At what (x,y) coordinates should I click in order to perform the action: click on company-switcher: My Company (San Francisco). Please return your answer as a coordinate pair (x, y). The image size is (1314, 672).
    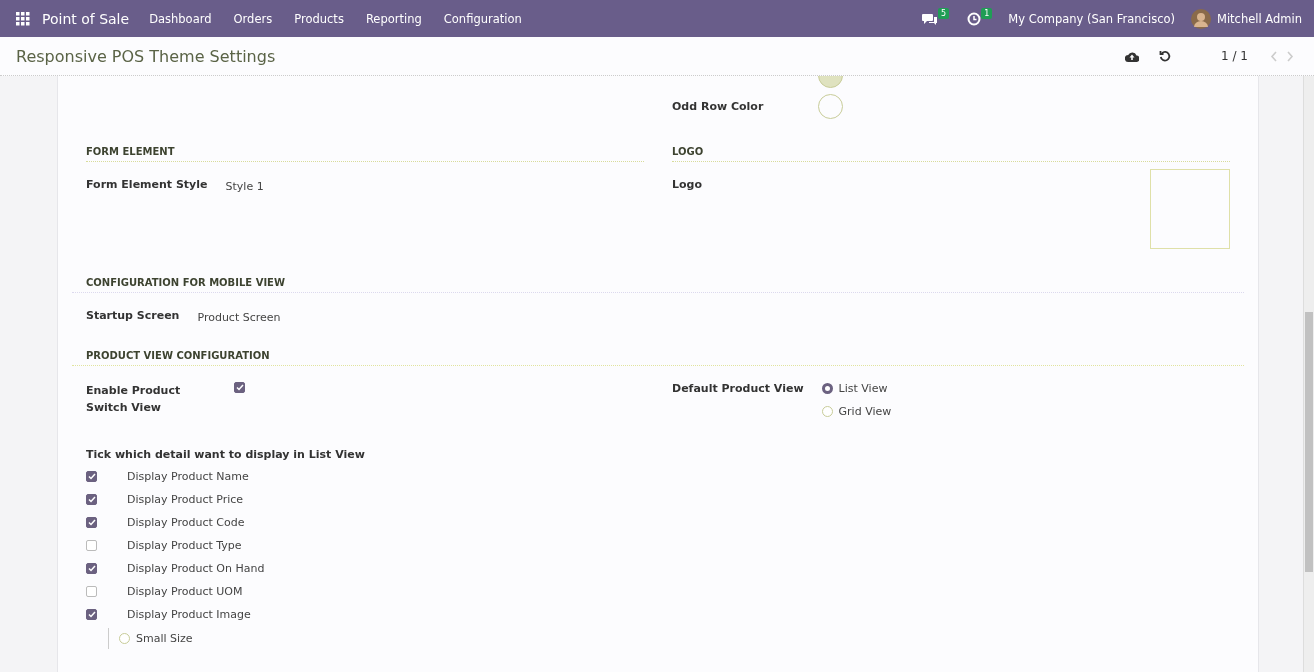
    Looking at the image, I should click on (1091, 18).